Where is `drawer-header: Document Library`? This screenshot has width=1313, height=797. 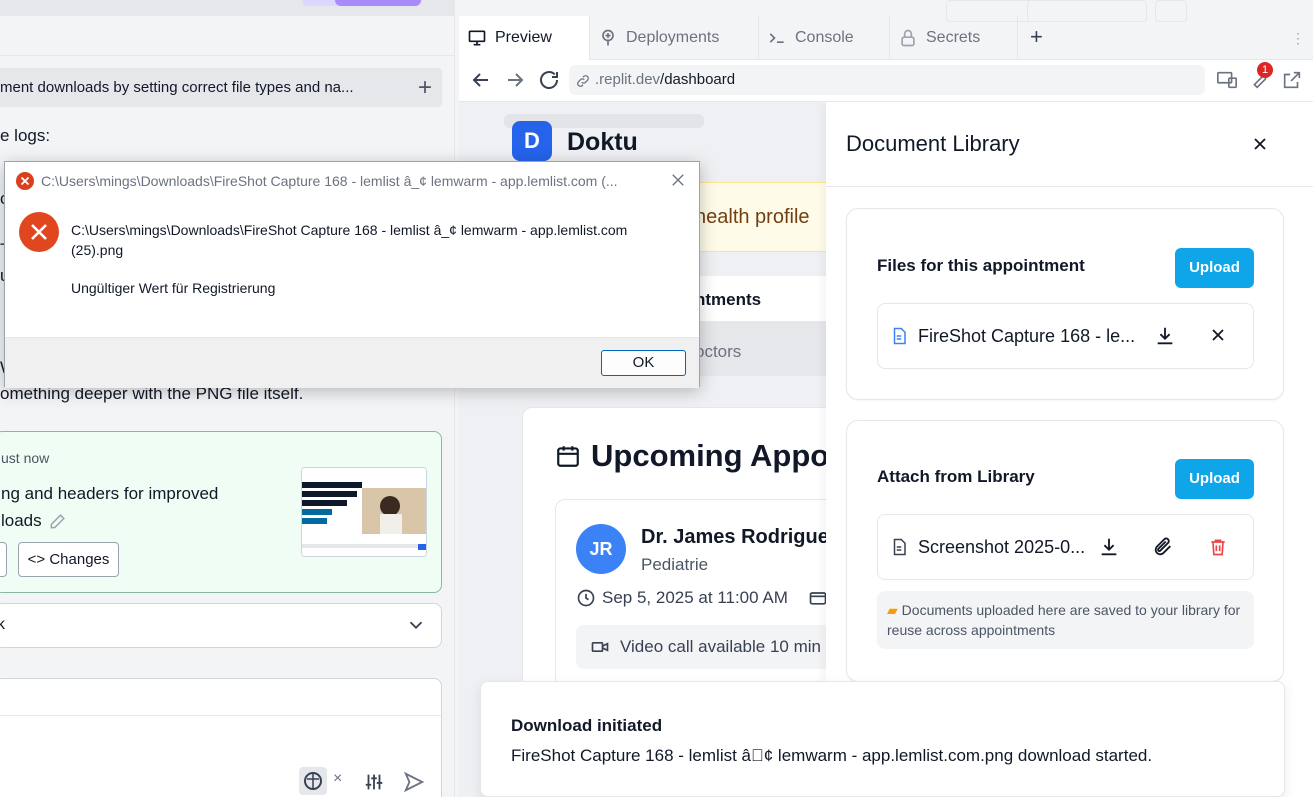
drawer-header: Document Library is located at coordinates (1069, 144).